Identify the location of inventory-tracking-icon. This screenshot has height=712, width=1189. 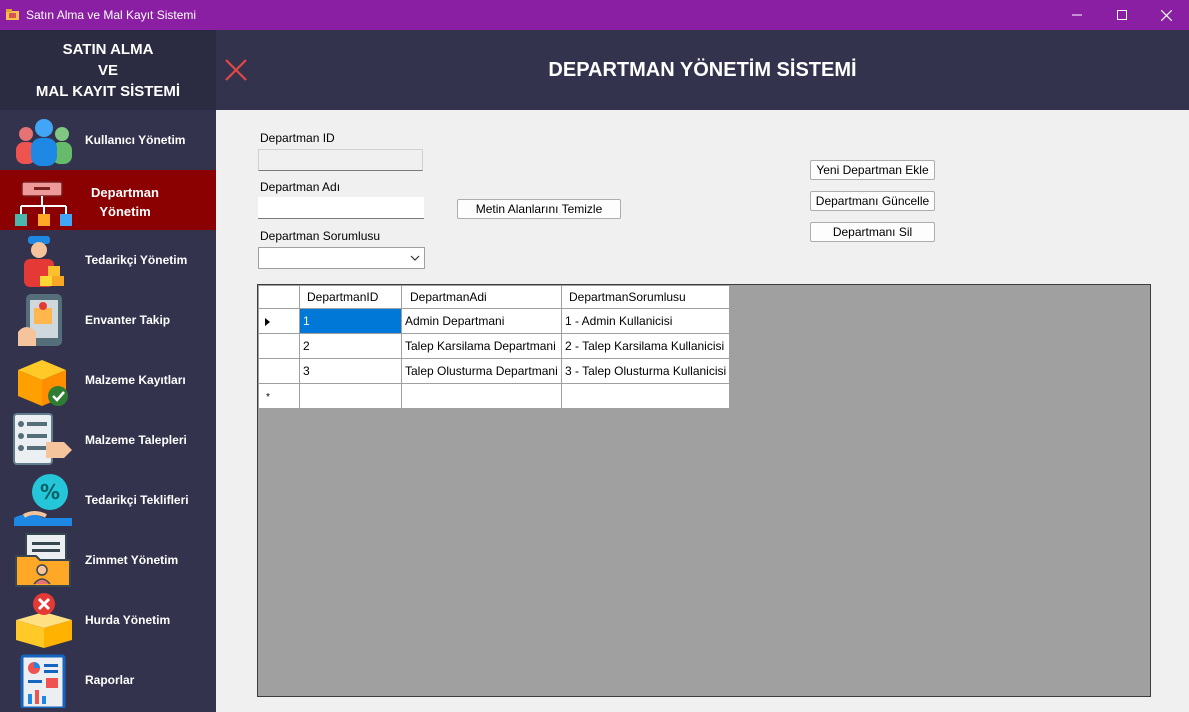
(40, 320).